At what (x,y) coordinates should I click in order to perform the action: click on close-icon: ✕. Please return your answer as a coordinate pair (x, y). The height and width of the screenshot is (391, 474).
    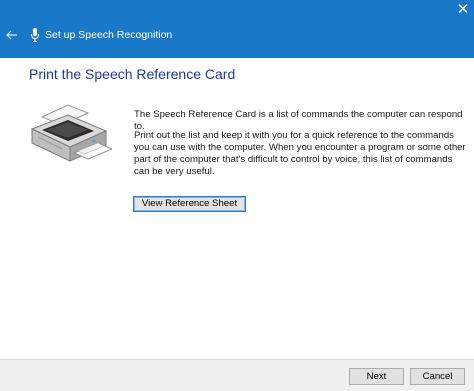
    Looking at the image, I should click on (463, 9).